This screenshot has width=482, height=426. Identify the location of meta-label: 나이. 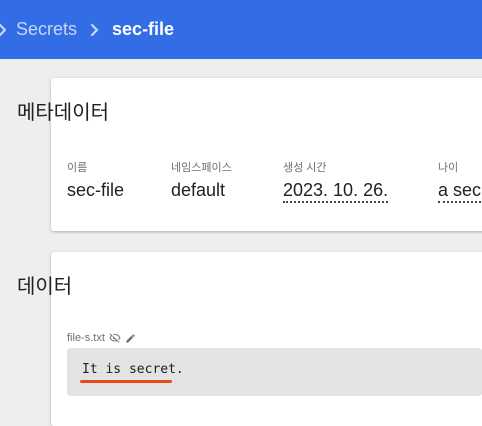
(448, 168).